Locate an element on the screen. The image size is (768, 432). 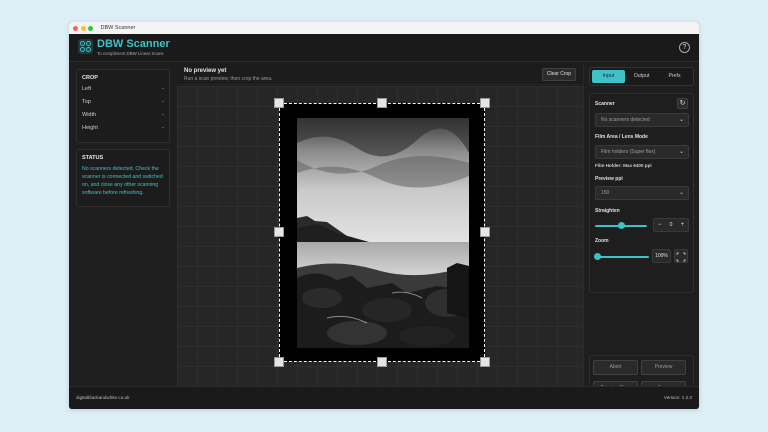
tab-prefs: Prefs is located at coordinates (674, 76).